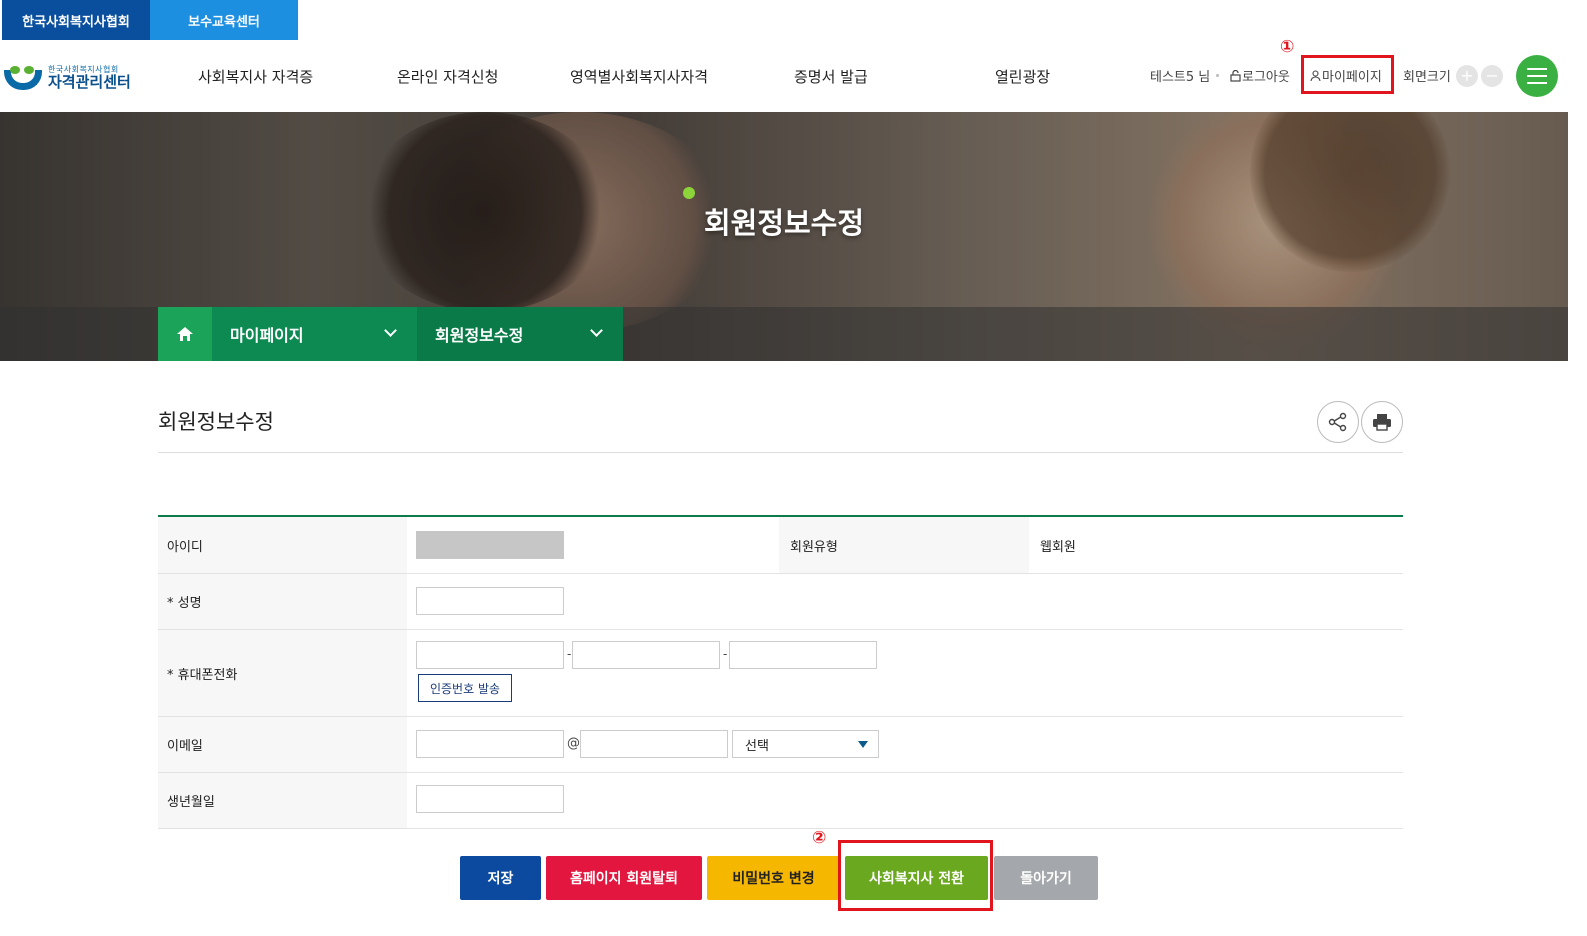  What do you see at coordinates (314, 334) in the screenshot?
I see `breadcrumb-mypage: 마이페이지` at bounding box center [314, 334].